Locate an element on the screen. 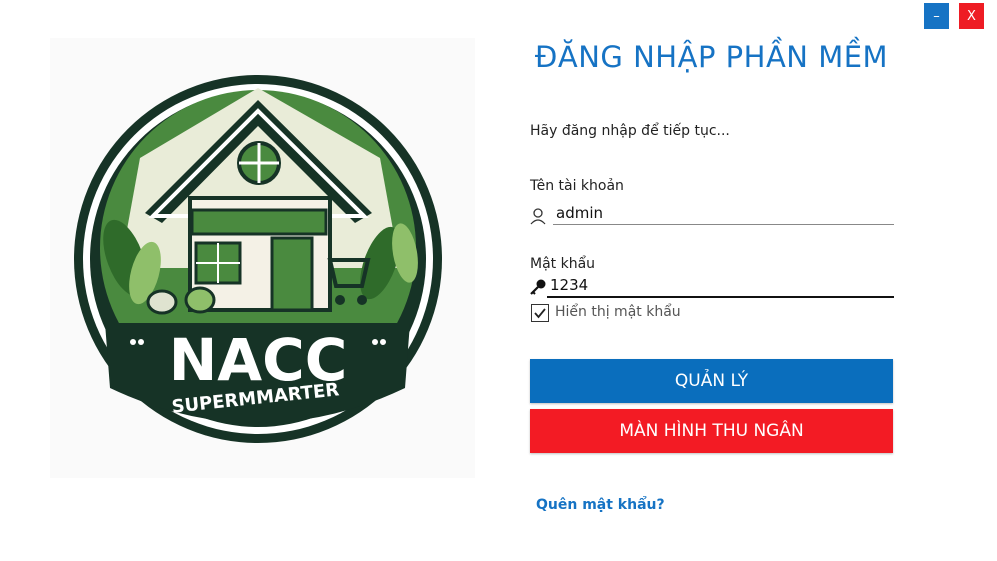 The height and width of the screenshot is (561, 997). cashier-button: MÀN HÌNH THU NGÂN is located at coordinates (711, 431).